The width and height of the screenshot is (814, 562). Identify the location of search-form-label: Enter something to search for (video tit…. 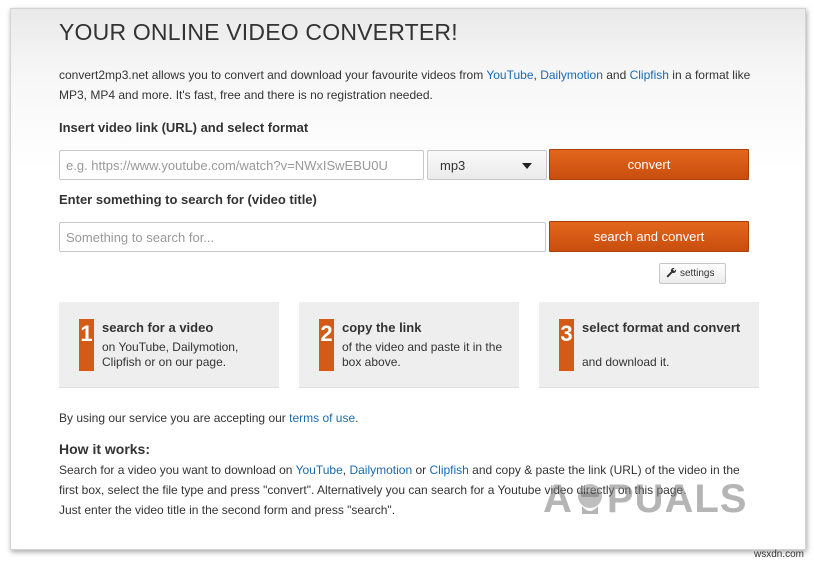
(188, 199).